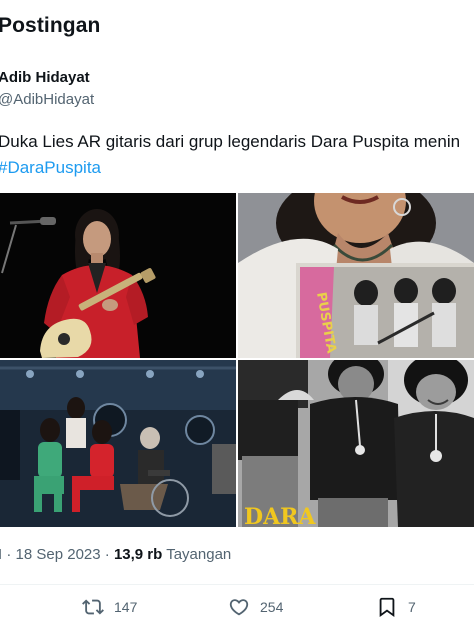  What do you see at coordinates (280, 515) in the screenshot?
I see `album-title-overlay: DARA` at bounding box center [280, 515].